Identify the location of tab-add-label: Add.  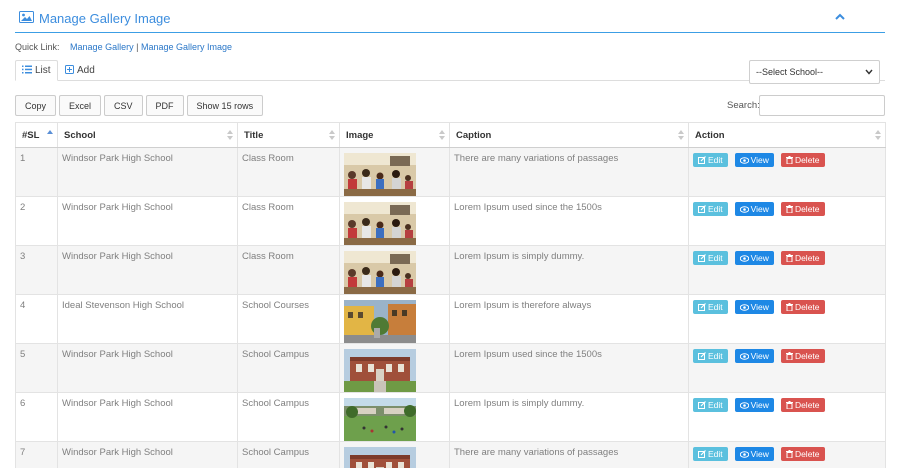
(86, 70).